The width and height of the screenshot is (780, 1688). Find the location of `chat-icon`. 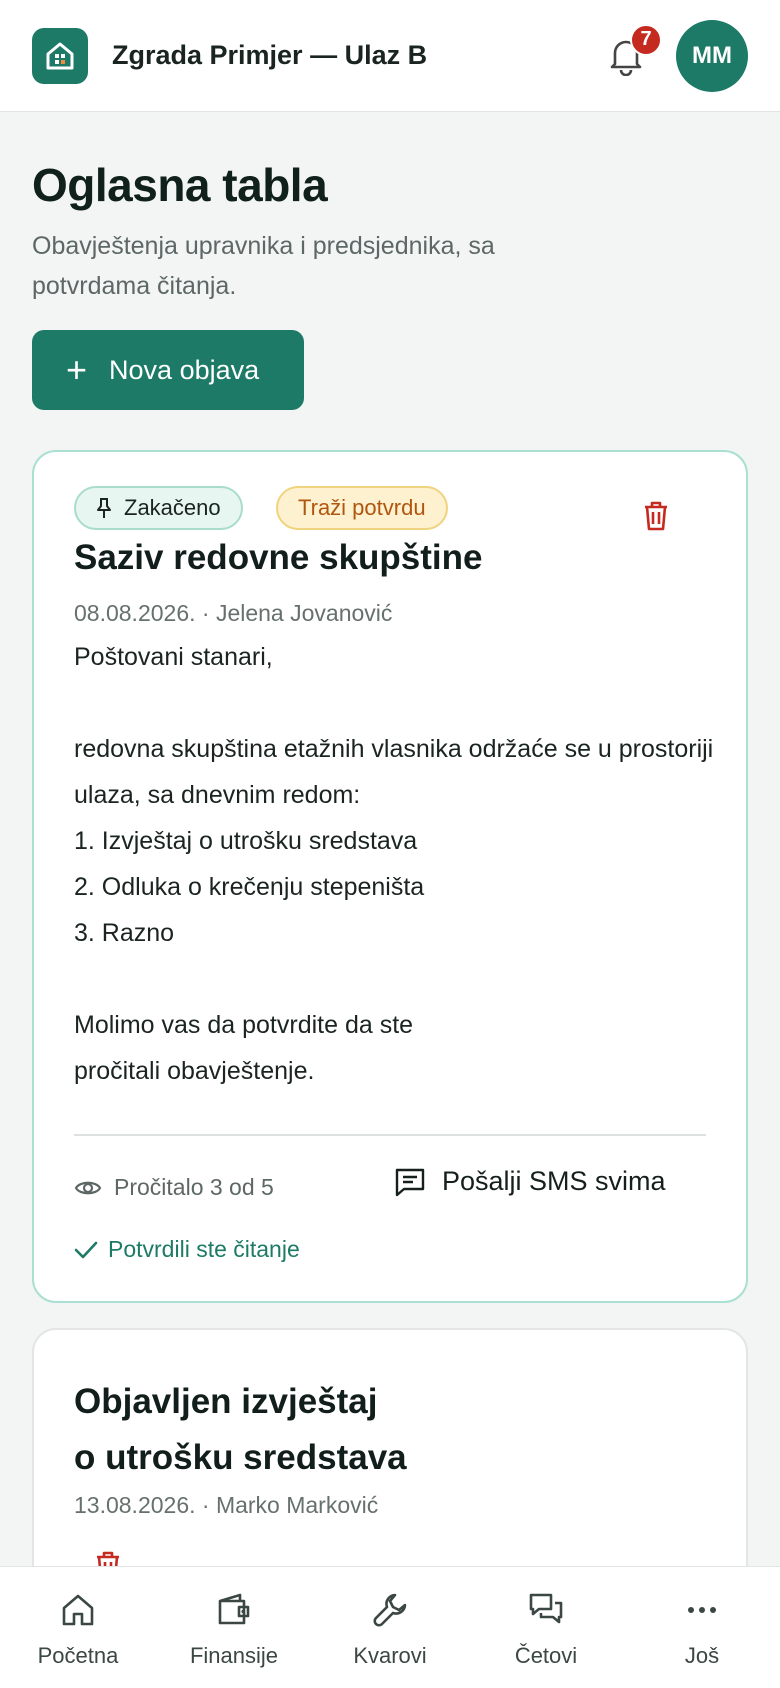

chat-icon is located at coordinates (546, 1608).